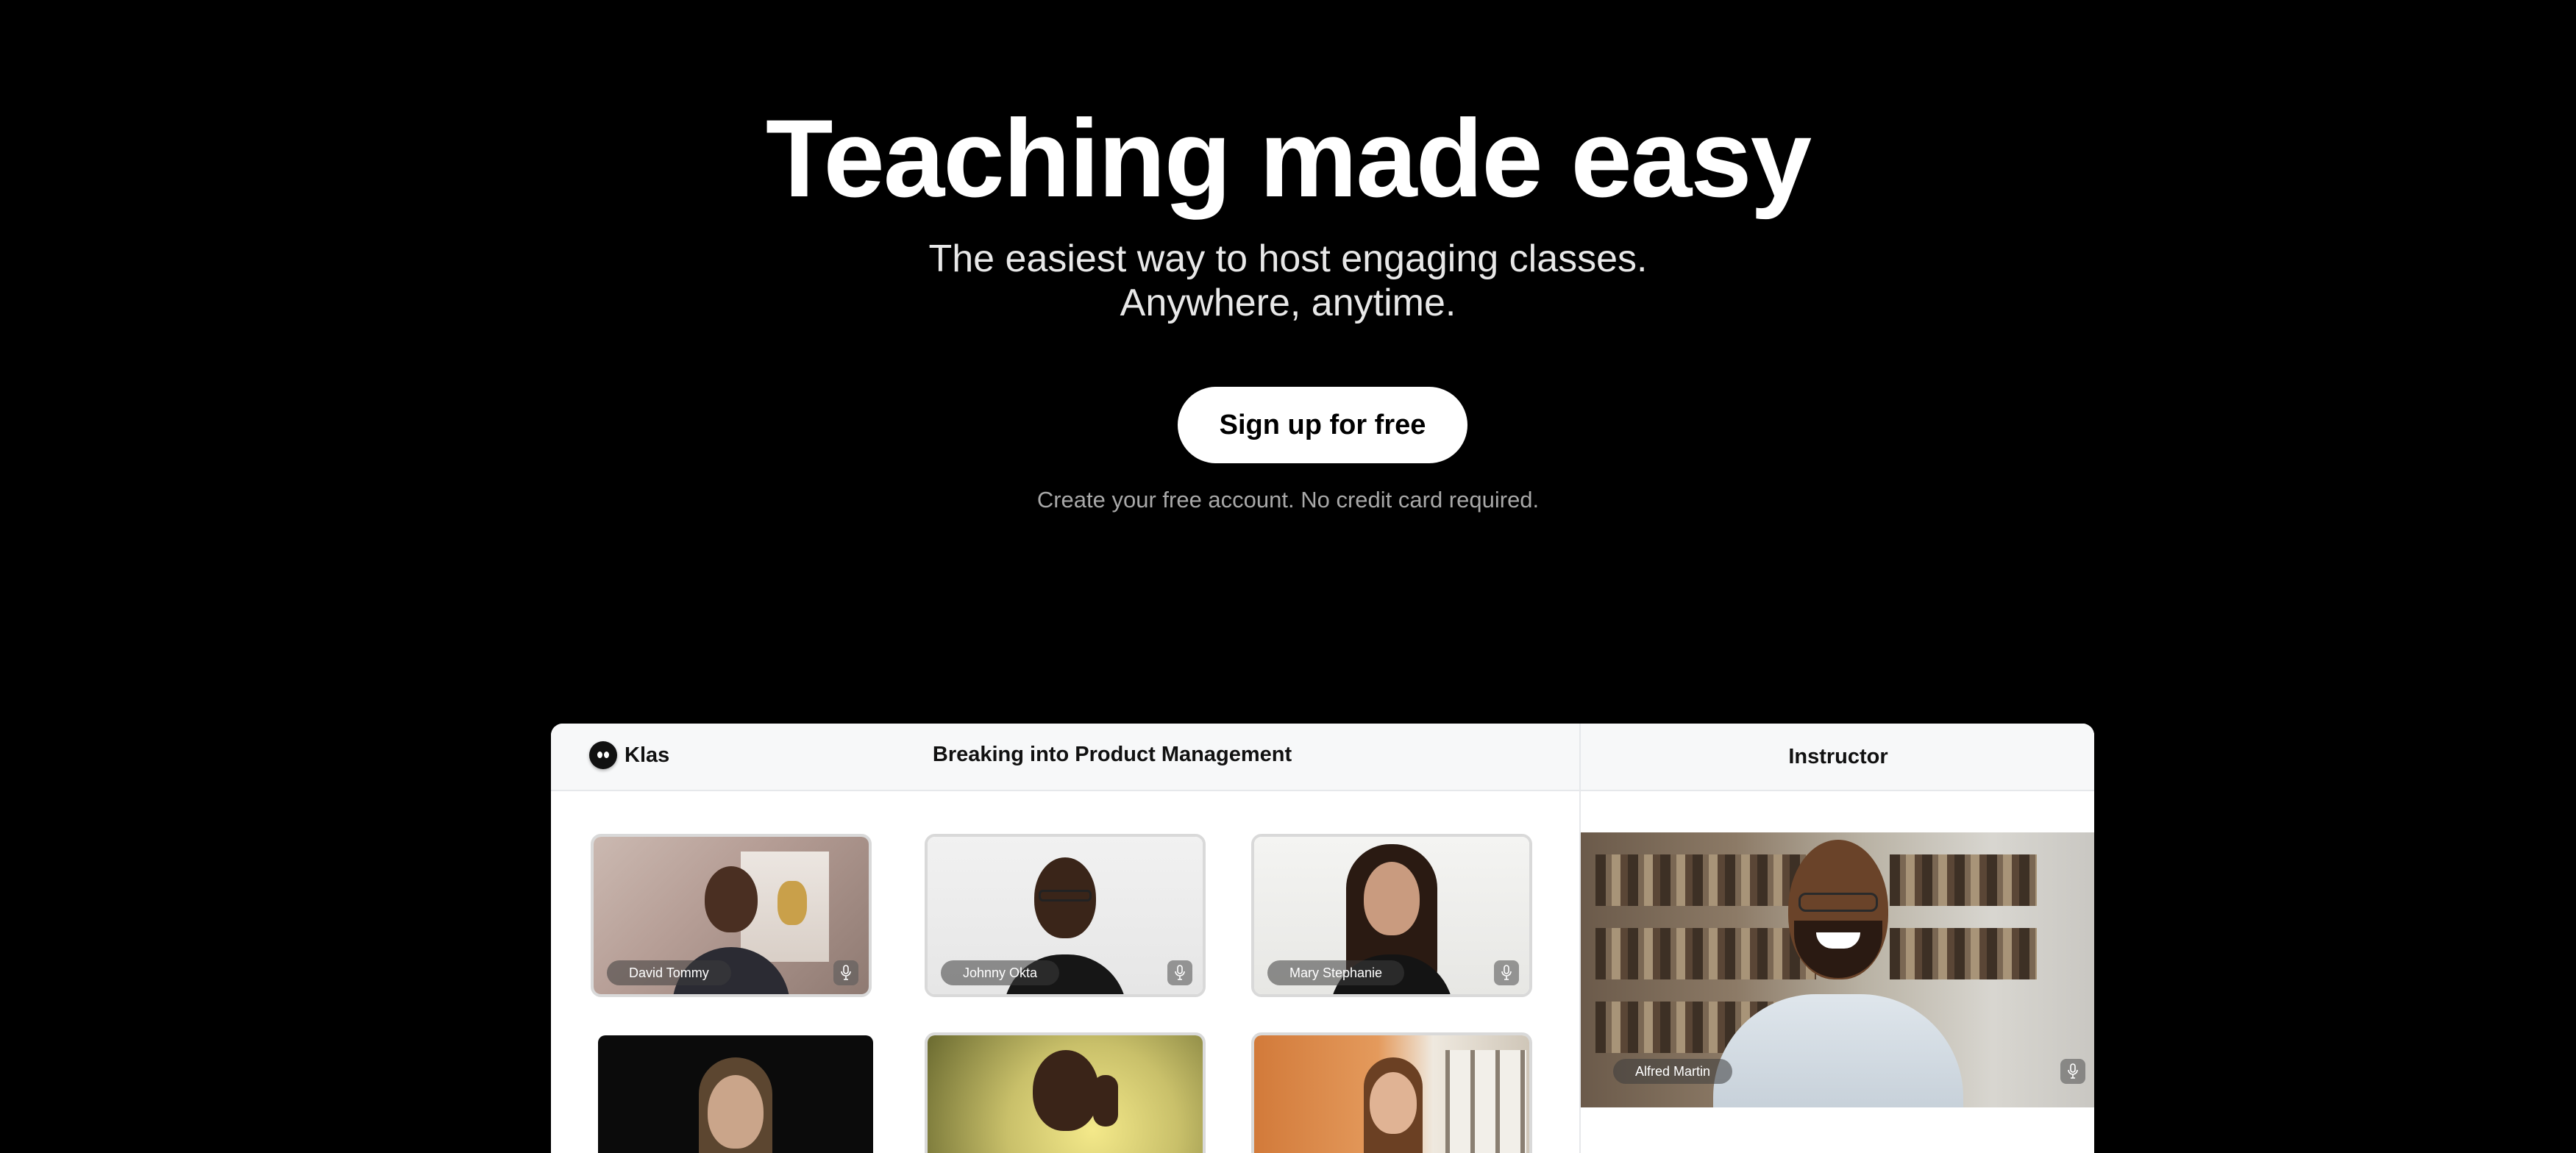 The width and height of the screenshot is (2576, 1153). Describe the element at coordinates (1837, 757) in the screenshot. I see `instructor-header: Instructor` at that location.